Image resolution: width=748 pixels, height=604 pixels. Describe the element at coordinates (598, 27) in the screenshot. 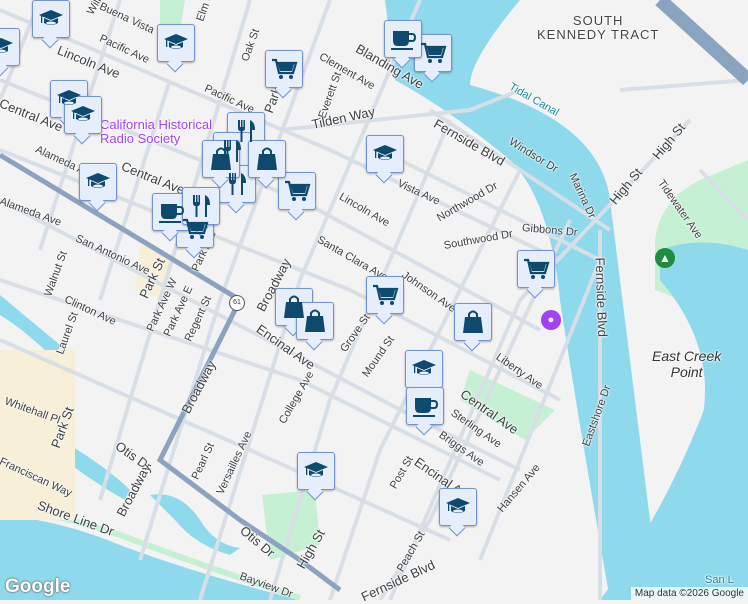

I see `area-label-south-kennedy-tract: SOUTH KENNEDY TRACT` at that location.